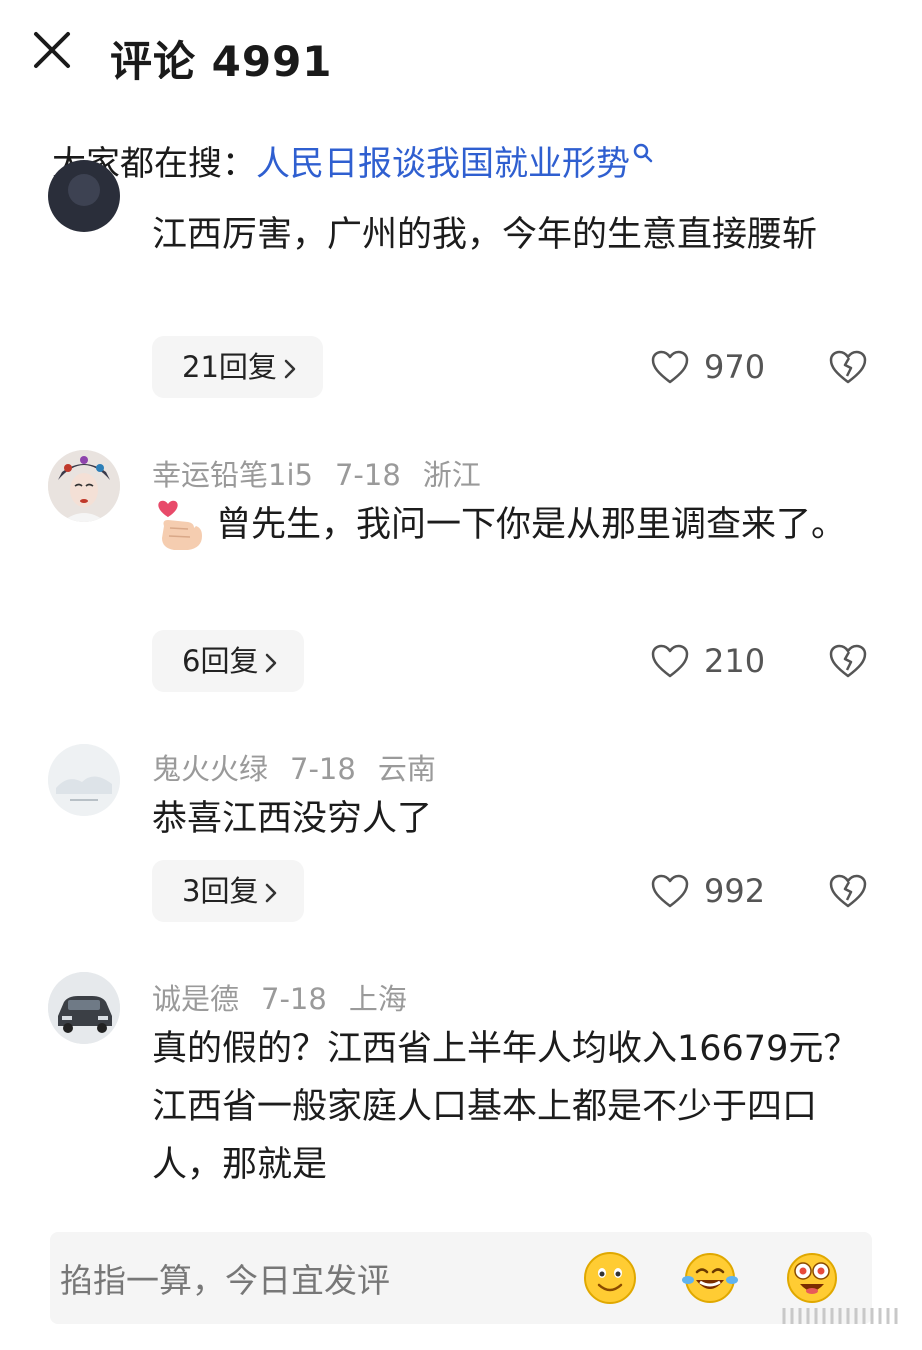 The width and height of the screenshot is (922, 1350). I want to click on reply-count: 21回复, so click(229, 367).